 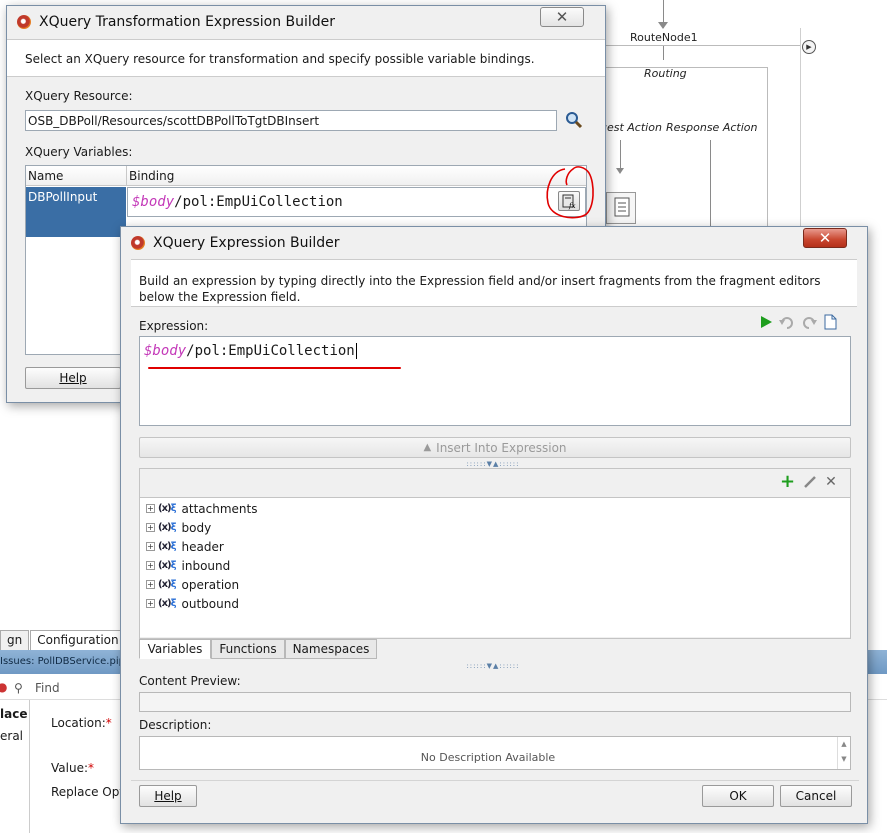 What do you see at coordinates (809, 322) in the screenshot?
I see `redo-icon` at bounding box center [809, 322].